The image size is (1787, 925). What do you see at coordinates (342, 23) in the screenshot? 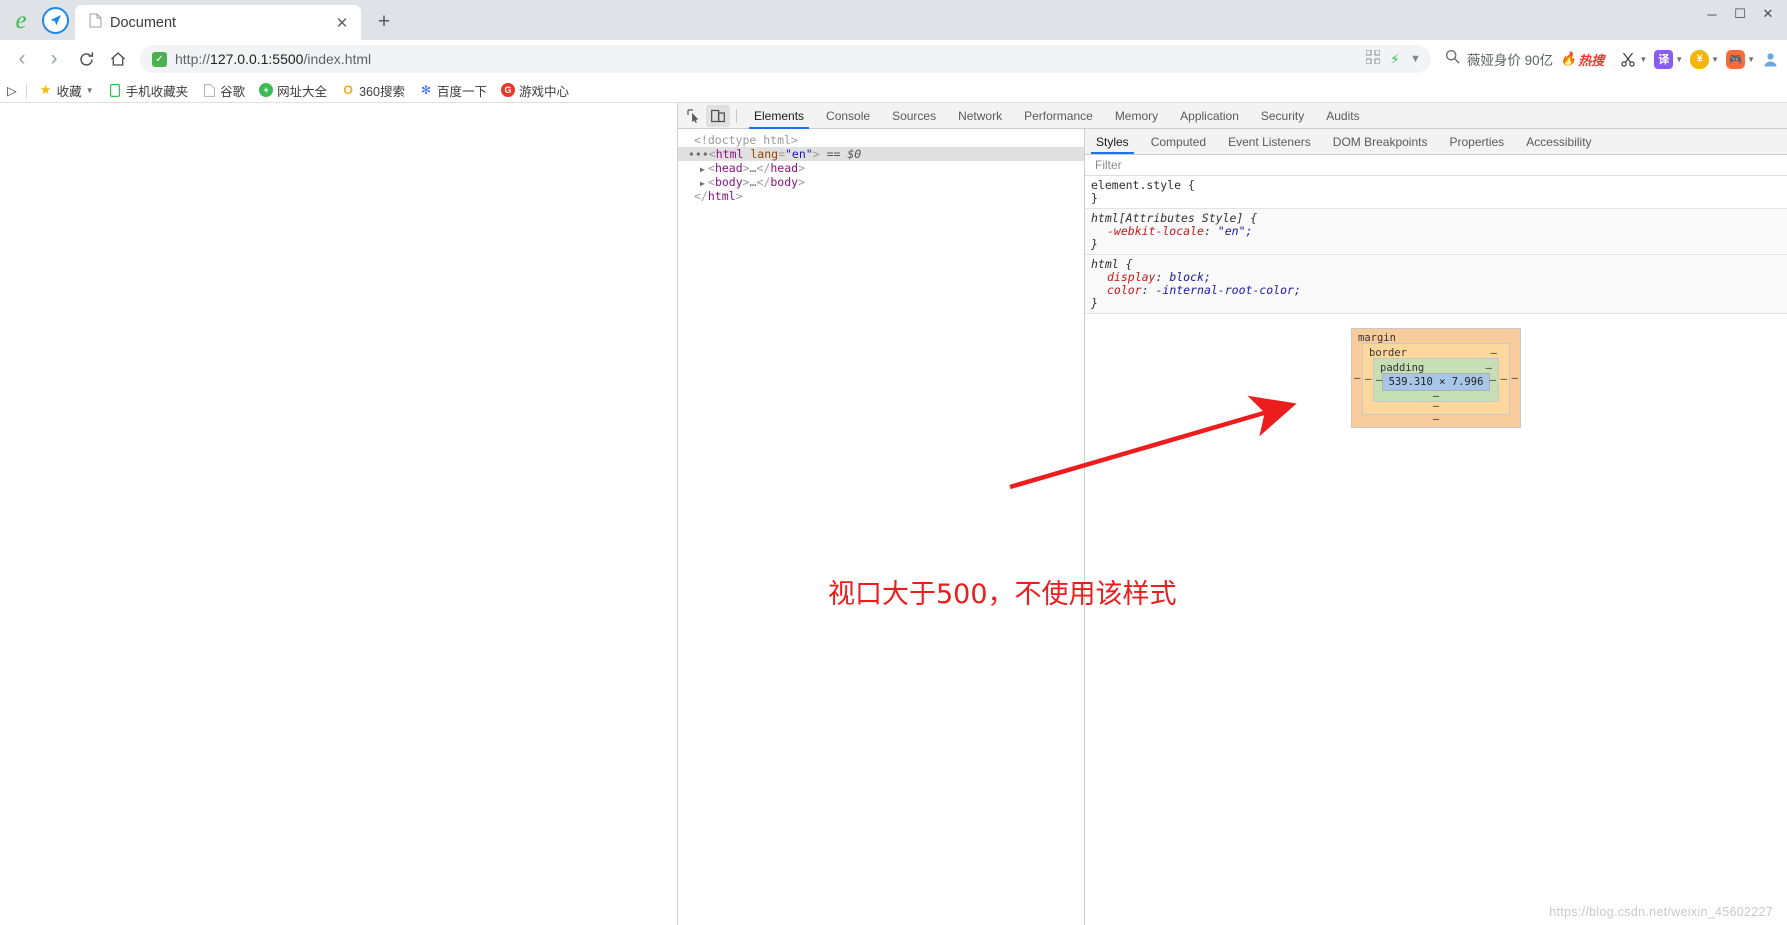
I see `close-icon: ✕` at bounding box center [342, 23].